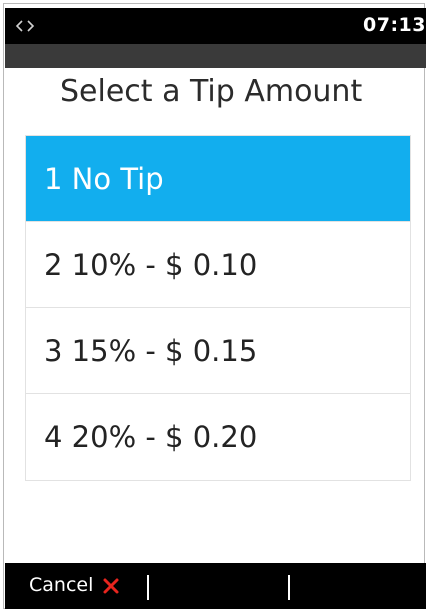 This screenshot has height=611, width=428. What do you see at coordinates (218, 179) in the screenshot?
I see `tip-option-no-tip: 1 No Tip` at bounding box center [218, 179].